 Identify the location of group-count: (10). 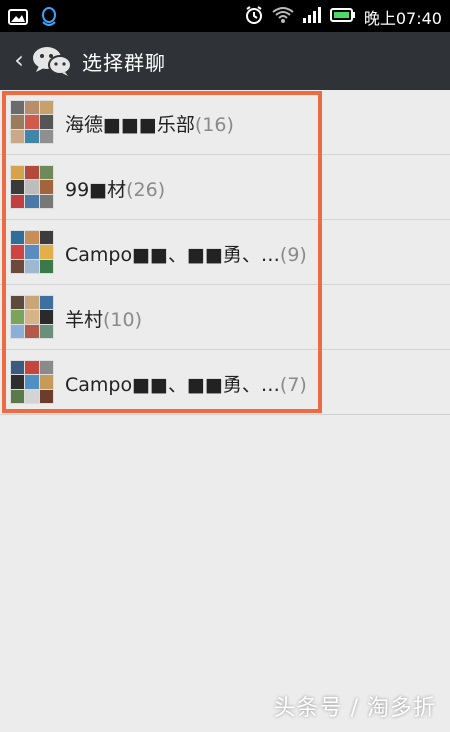
(123, 320).